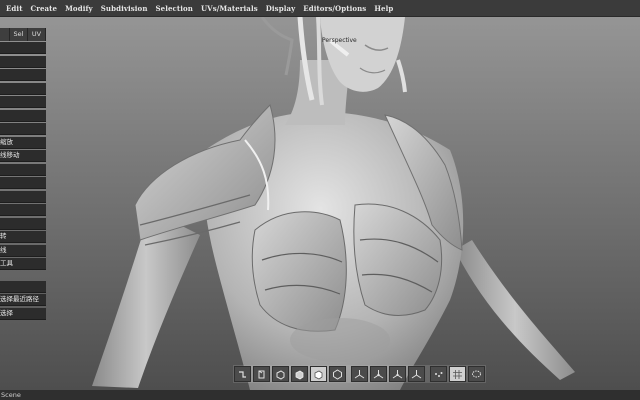  Describe the element at coordinates (334, 8) in the screenshot. I see `menu-editors-options: Editors/Options` at that location.